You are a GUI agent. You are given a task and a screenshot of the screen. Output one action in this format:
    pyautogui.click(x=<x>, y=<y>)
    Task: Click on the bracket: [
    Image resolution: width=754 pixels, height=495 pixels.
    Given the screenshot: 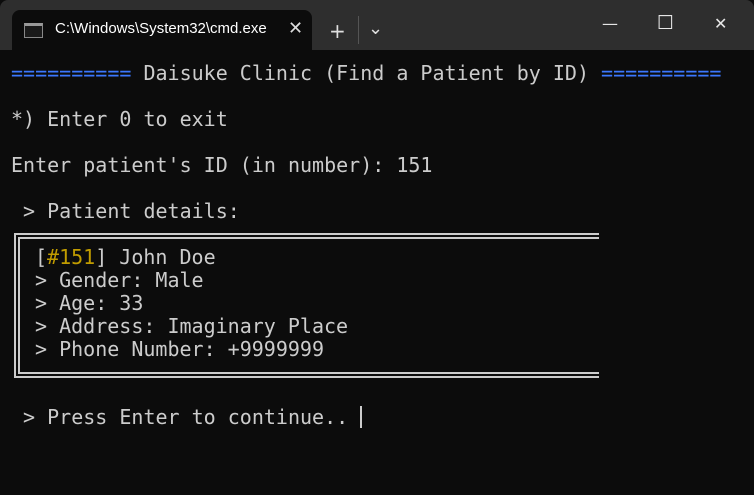 What is the action you would take?
    pyautogui.click(x=41, y=257)
    